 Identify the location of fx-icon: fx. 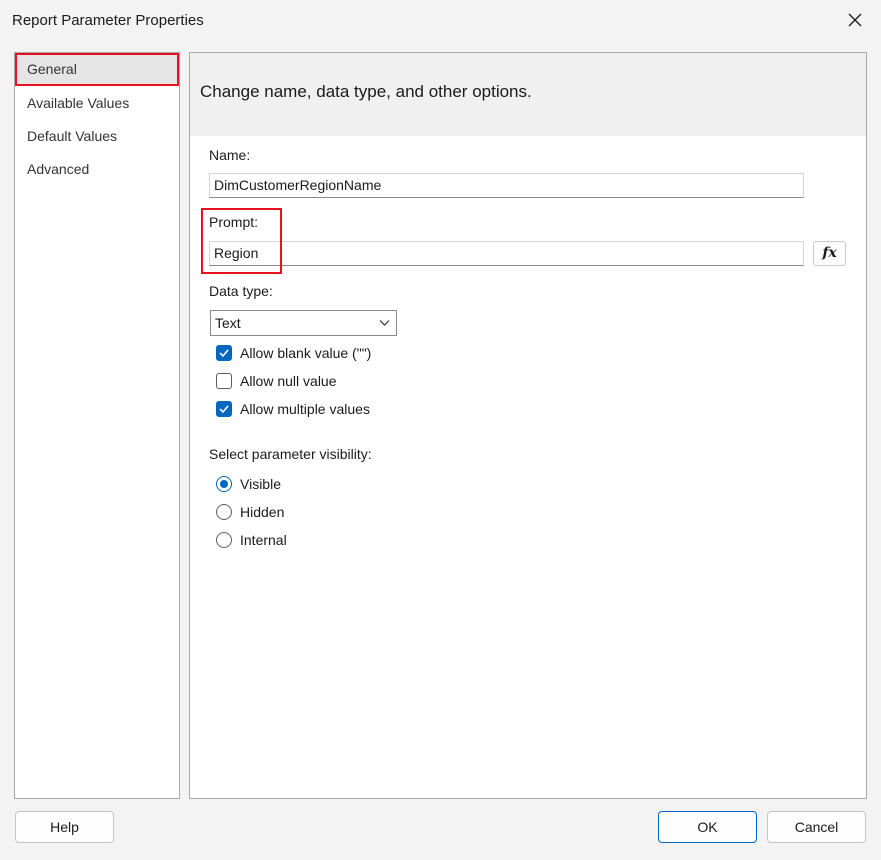
(829, 253).